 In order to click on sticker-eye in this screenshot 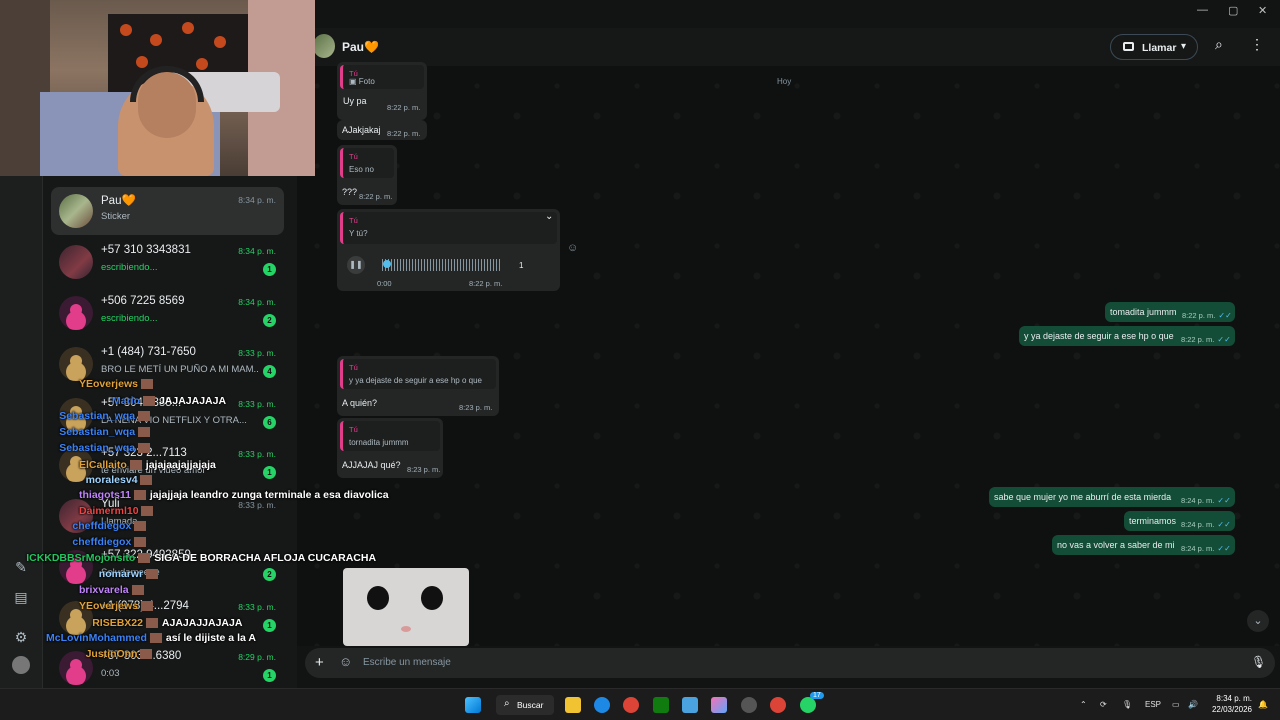, I will do `click(378, 598)`.